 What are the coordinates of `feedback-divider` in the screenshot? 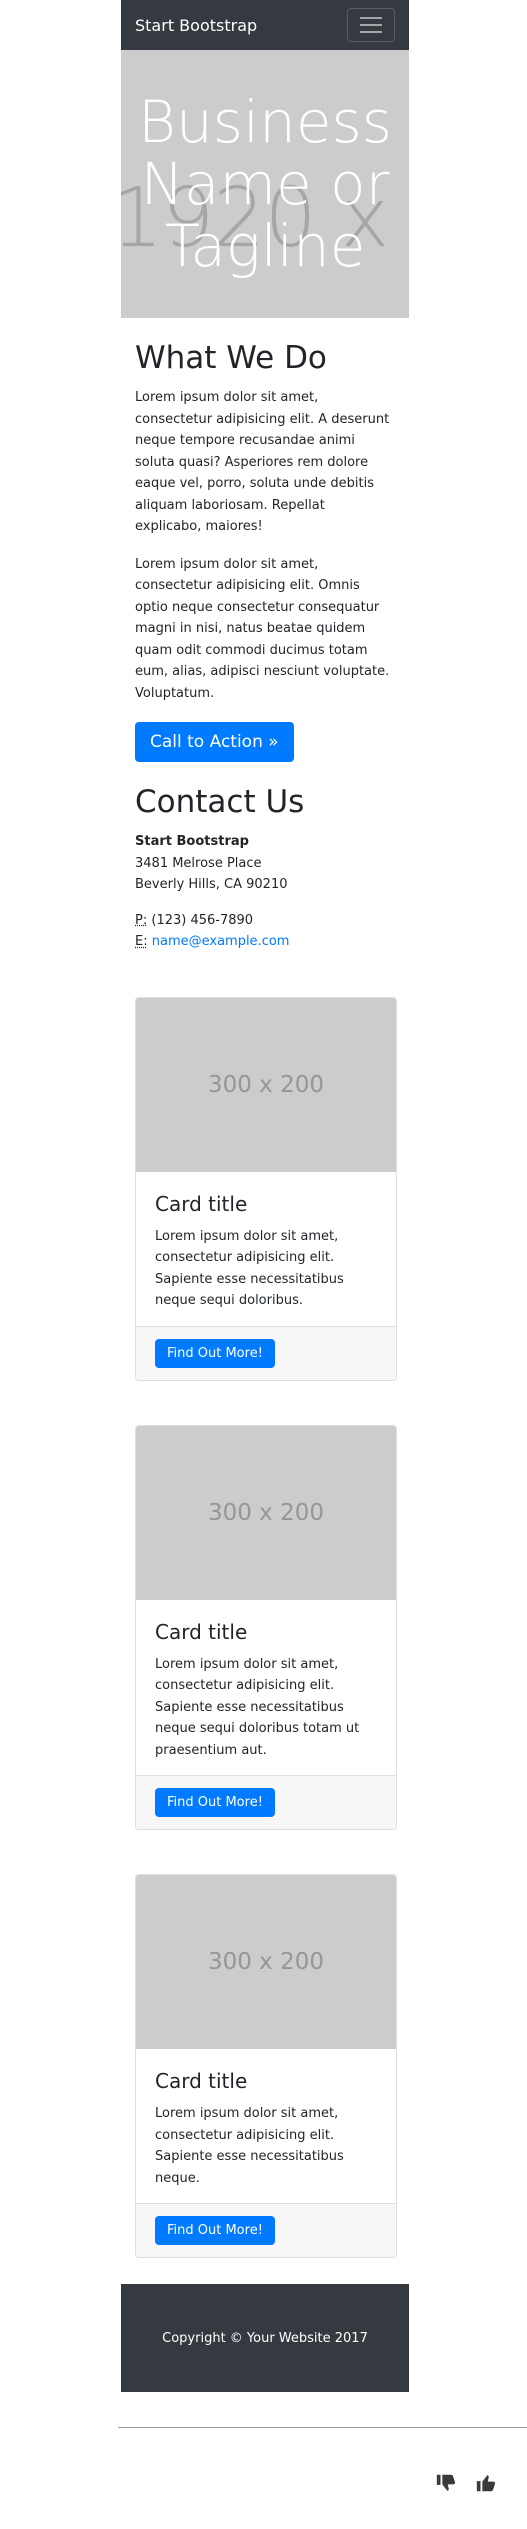 It's located at (322, 2427).